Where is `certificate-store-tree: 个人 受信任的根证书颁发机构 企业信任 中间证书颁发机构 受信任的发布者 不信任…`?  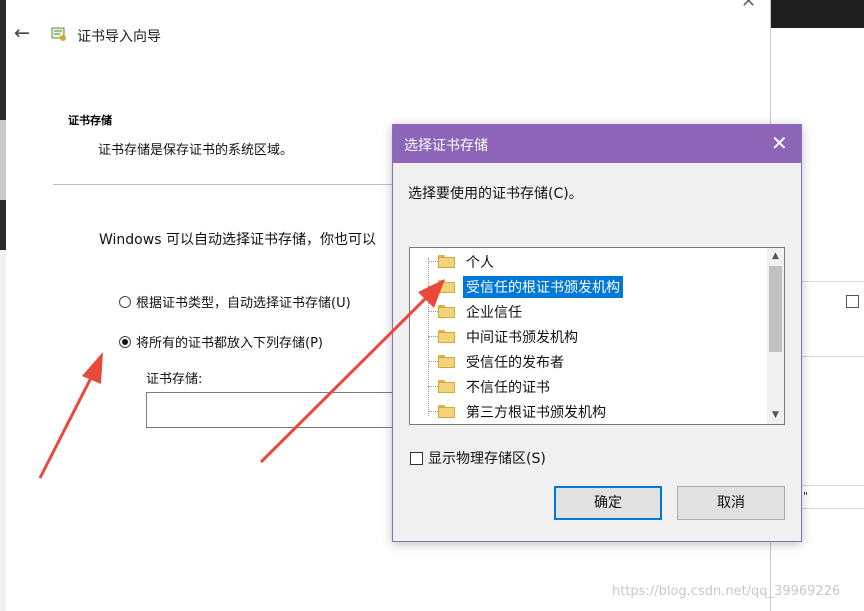 certificate-store-tree: 个人 受信任的根证书颁发机构 企业信任 中间证书颁发机构 受信任的发布者 不信任… is located at coordinates (597, 336).